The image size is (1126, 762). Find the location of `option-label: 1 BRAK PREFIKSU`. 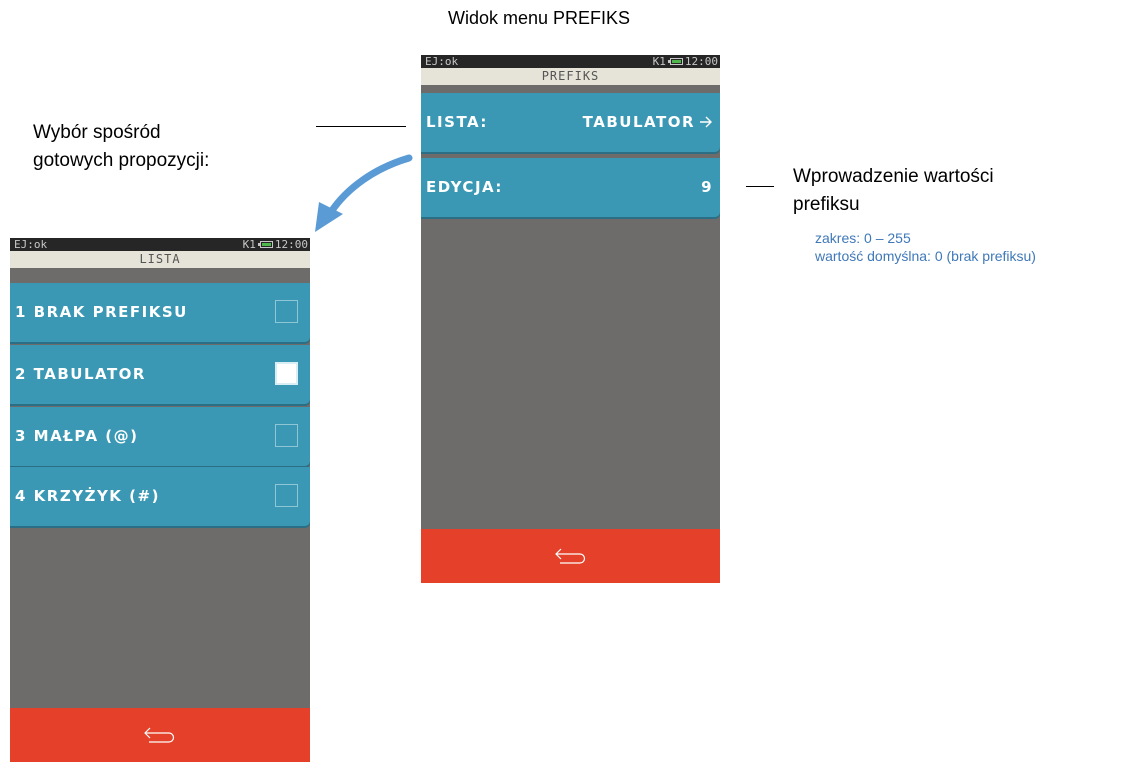

option-label: 1 BRAK PREFIKSU is located at coordinates (101, 312).